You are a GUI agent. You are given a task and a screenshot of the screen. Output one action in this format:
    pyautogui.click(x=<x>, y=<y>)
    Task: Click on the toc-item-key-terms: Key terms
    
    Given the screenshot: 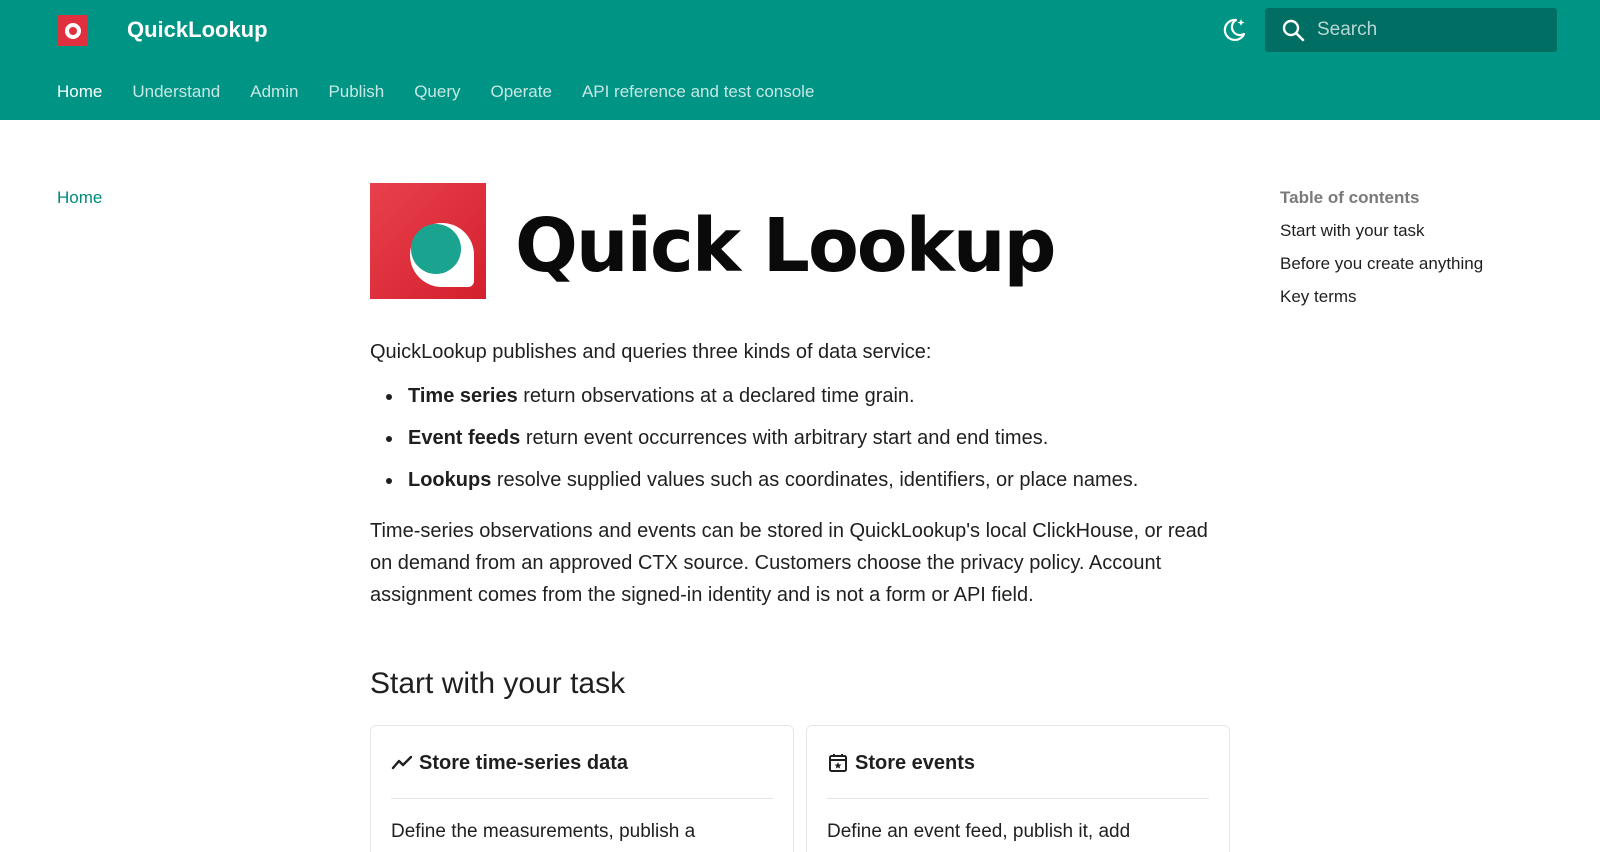 What is the action you would take?
    pyautogui.click(x=1430, y=297)
    